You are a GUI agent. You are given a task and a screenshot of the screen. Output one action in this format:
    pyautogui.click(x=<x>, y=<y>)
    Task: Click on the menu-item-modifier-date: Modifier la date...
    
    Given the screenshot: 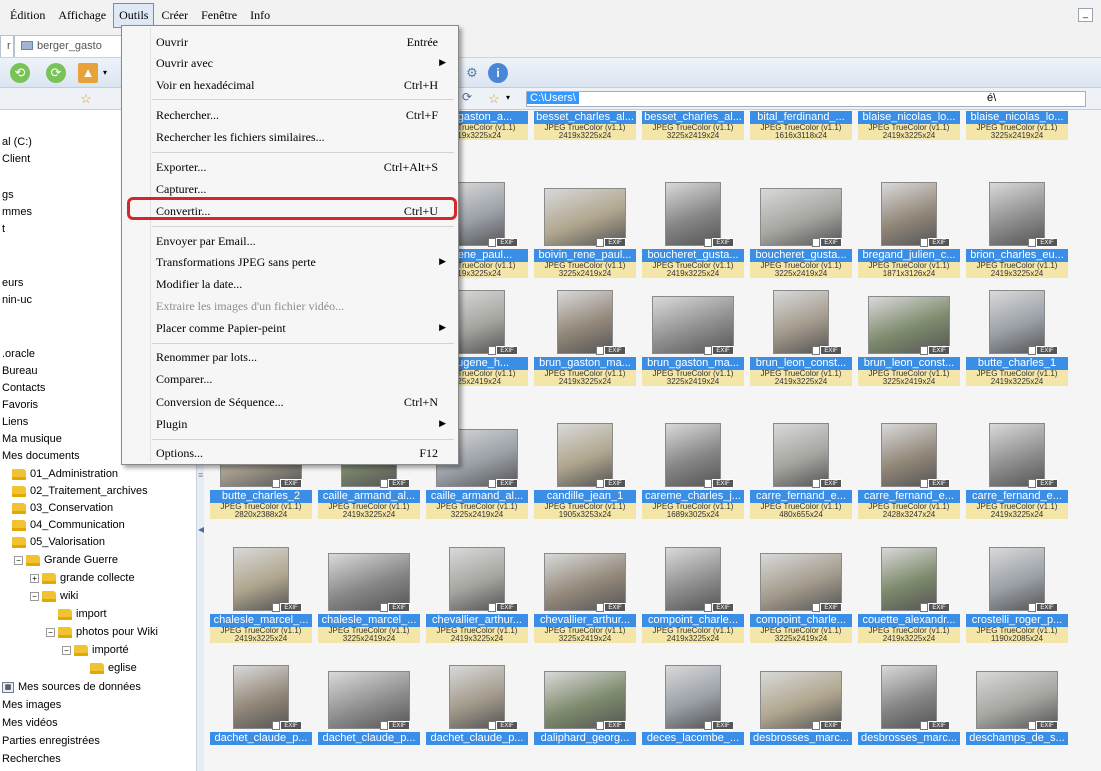 What is the action you would take?
    pyautogui.click(x=290, y=284)
    